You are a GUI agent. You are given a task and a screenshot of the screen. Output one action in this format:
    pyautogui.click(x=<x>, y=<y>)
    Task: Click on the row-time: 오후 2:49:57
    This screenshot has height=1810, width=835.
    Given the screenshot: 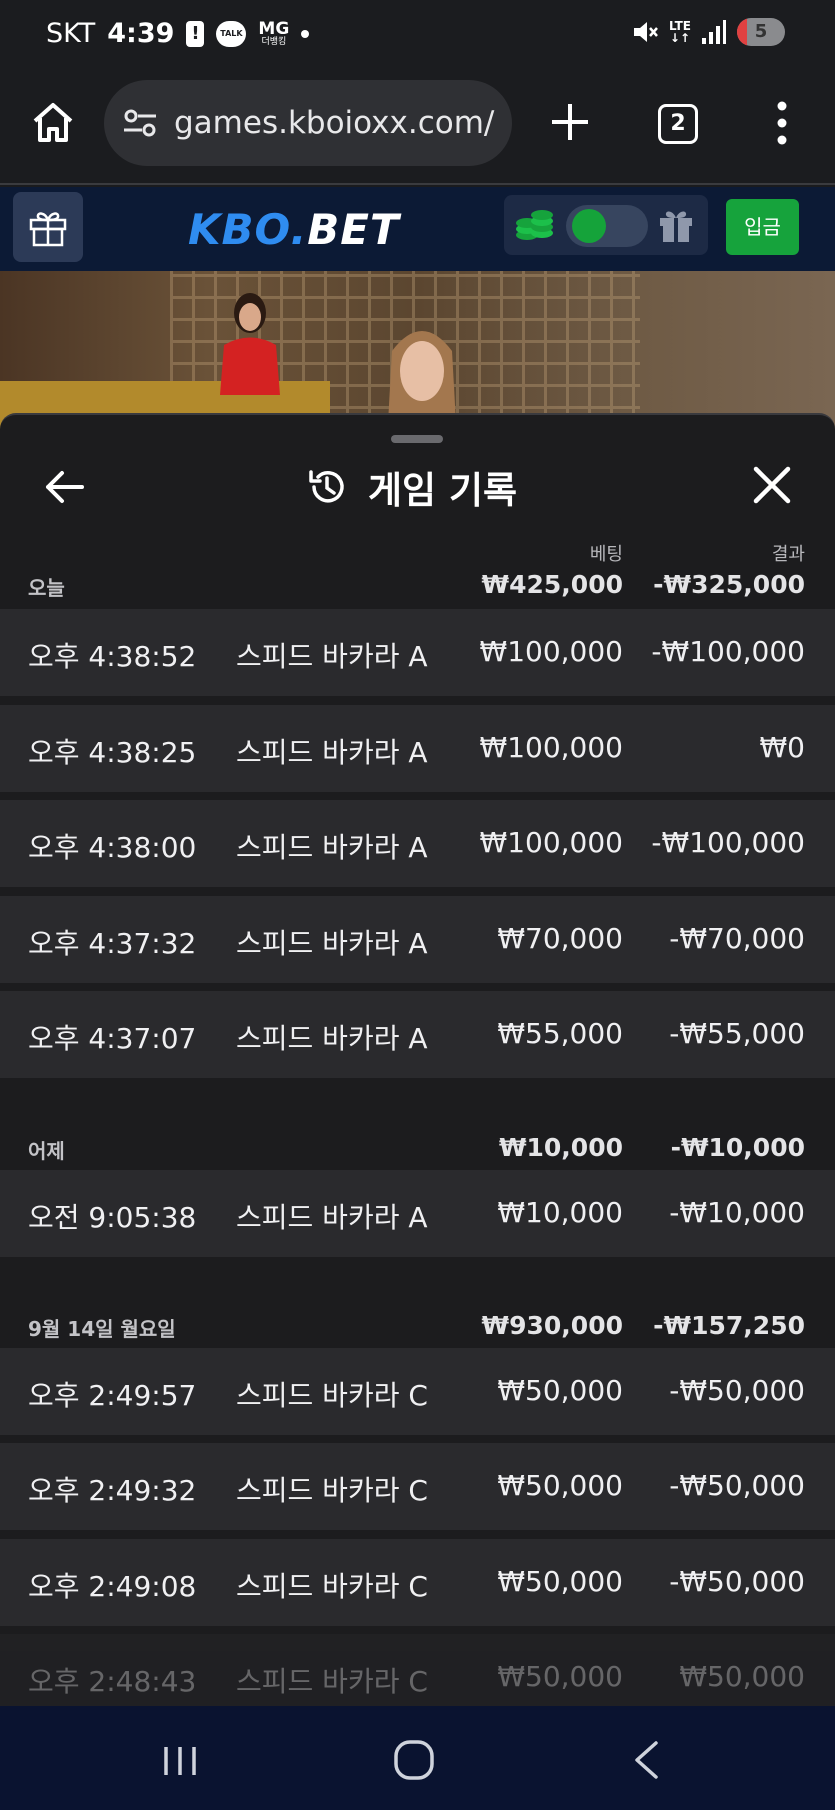 What is the action you would take?
    pyautogui.click(x=112, y=1395)
    